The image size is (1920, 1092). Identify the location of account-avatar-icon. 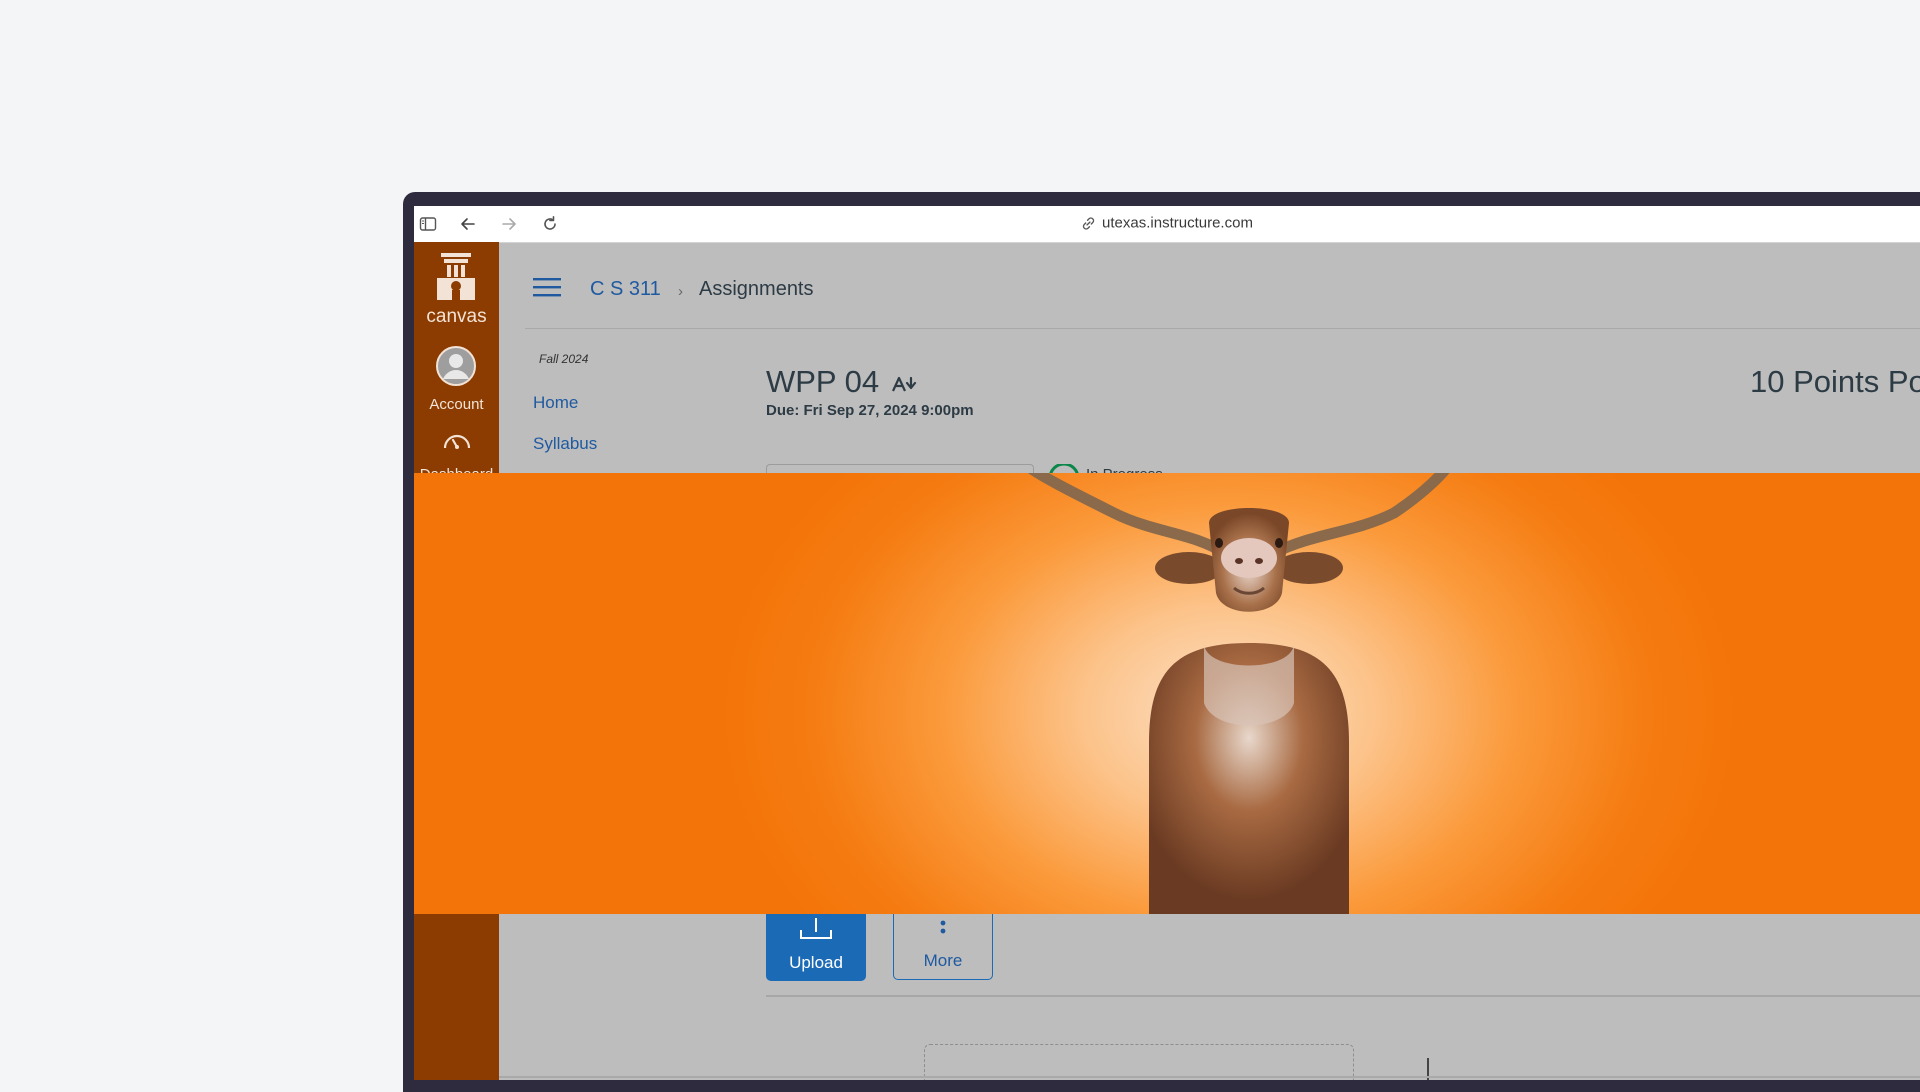
(456, 366).